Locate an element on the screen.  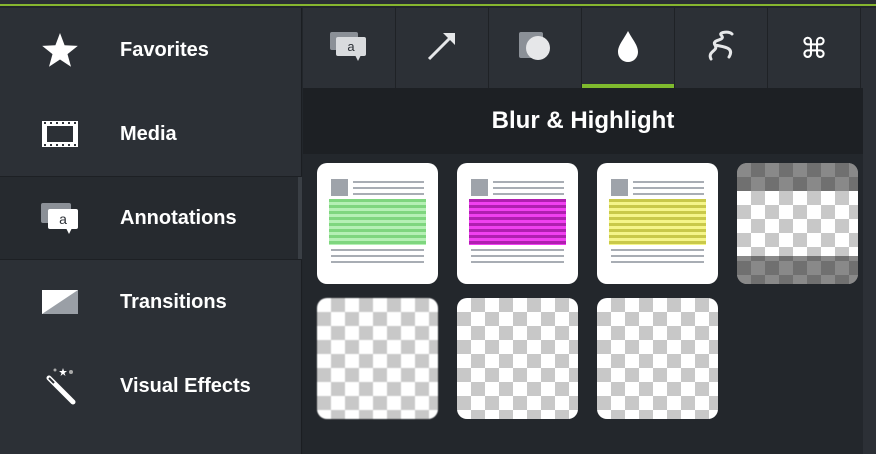
sidebar-item-label: Transitions is located at coordinates (173, 301).